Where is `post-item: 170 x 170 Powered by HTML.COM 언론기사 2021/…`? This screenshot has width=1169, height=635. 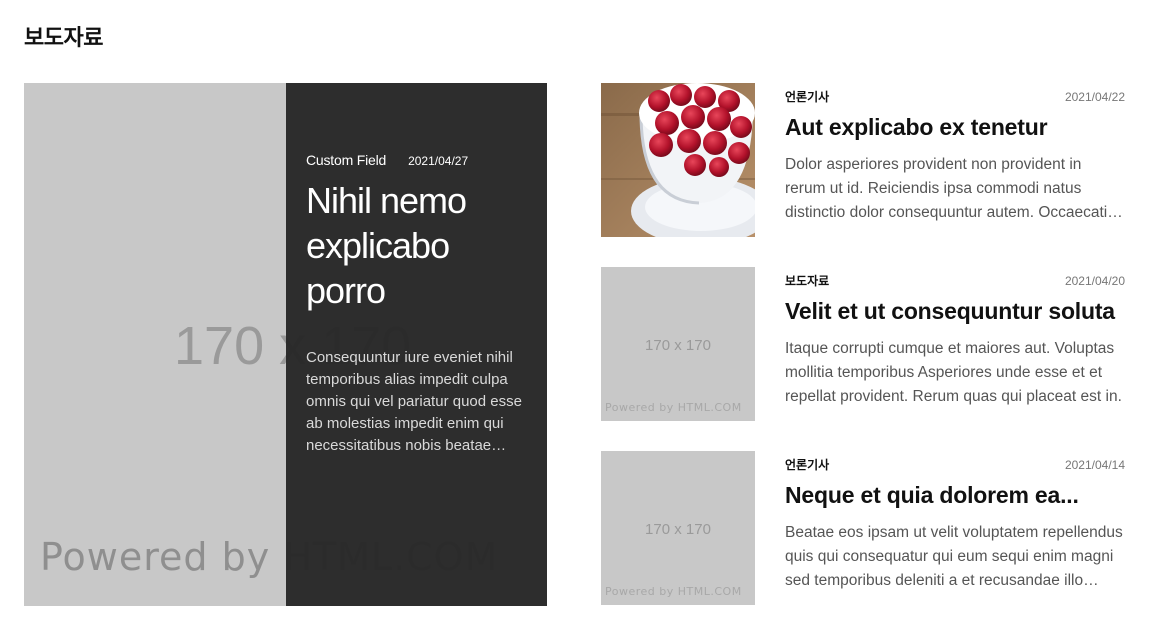
post-item: 170 x 170 Powered by HTML.COM 언론기사 2021/… is located at coordinates (863, 528).